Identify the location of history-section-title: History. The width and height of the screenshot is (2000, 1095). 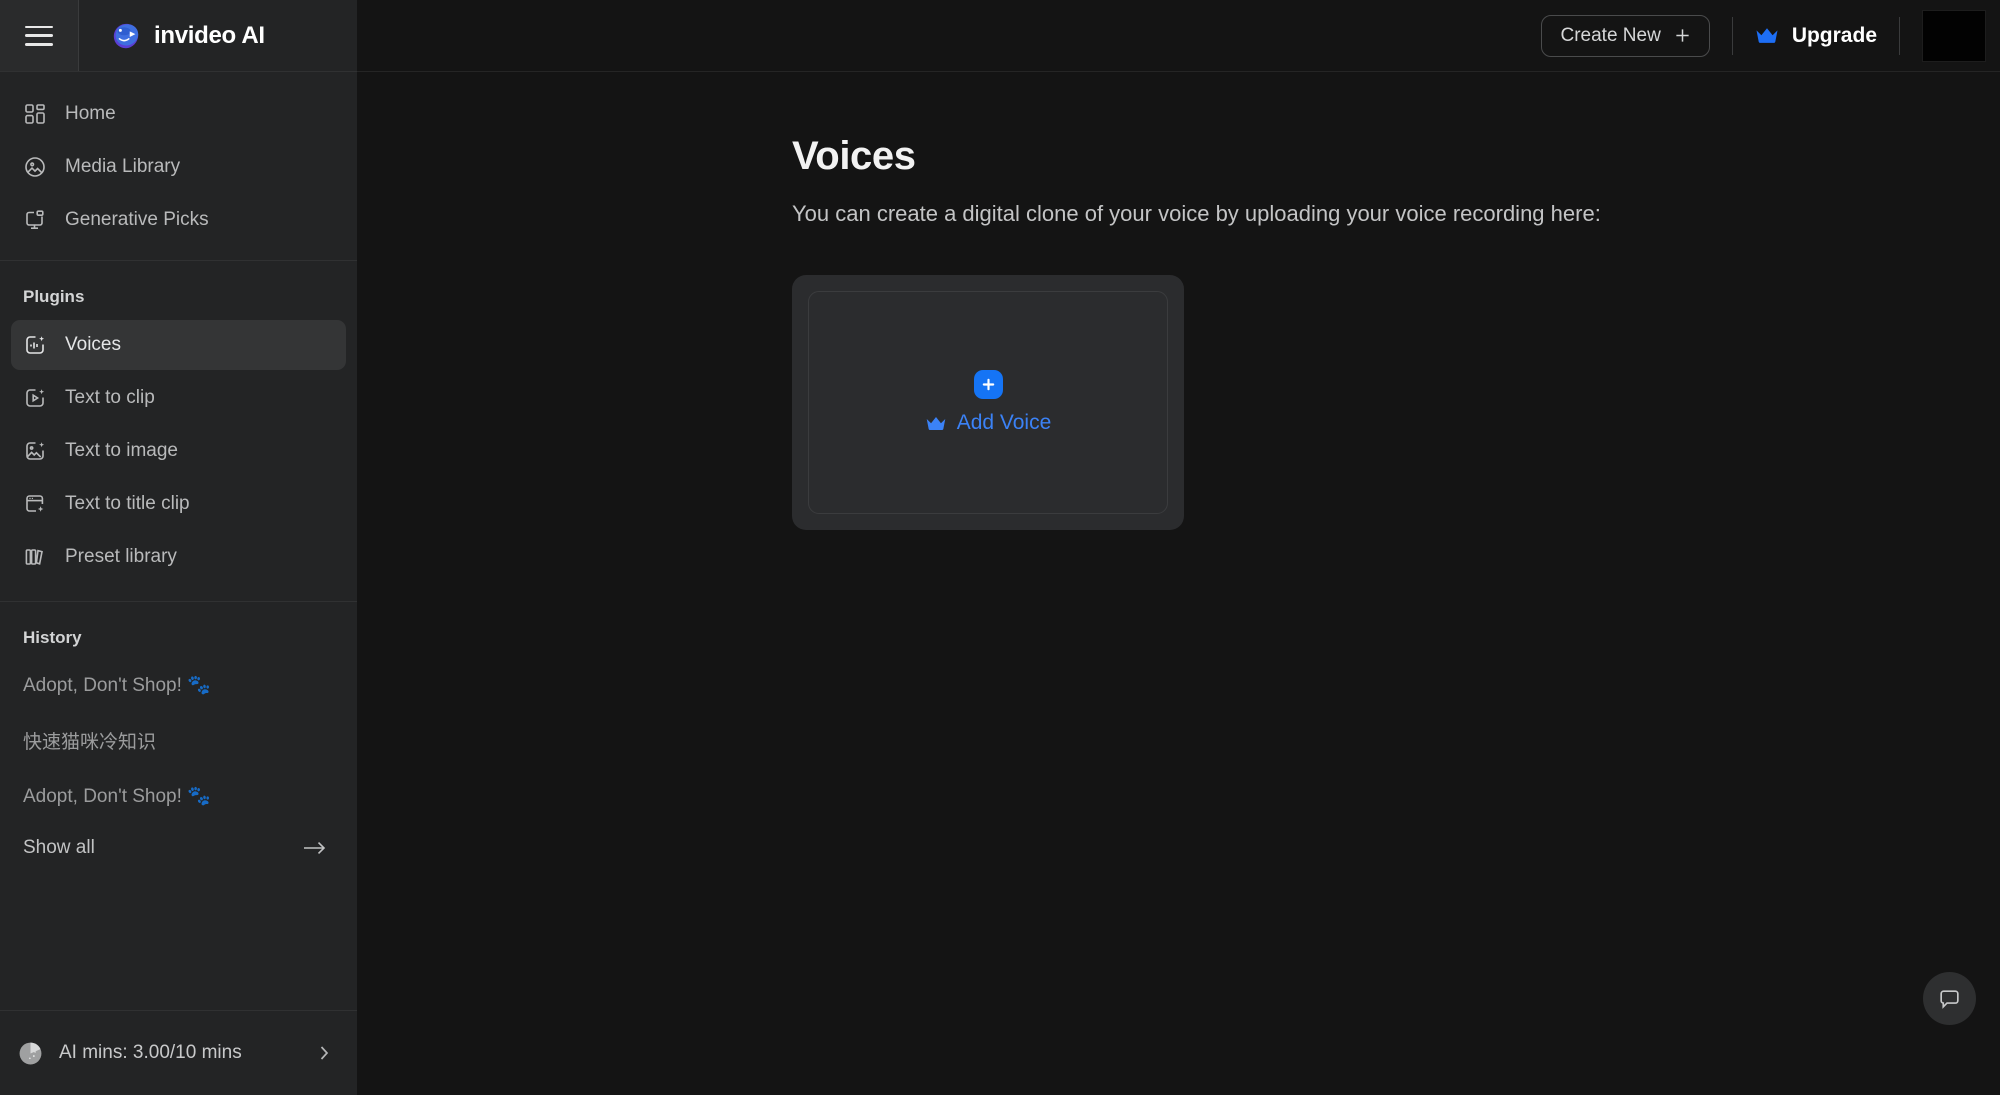
(52, 637).